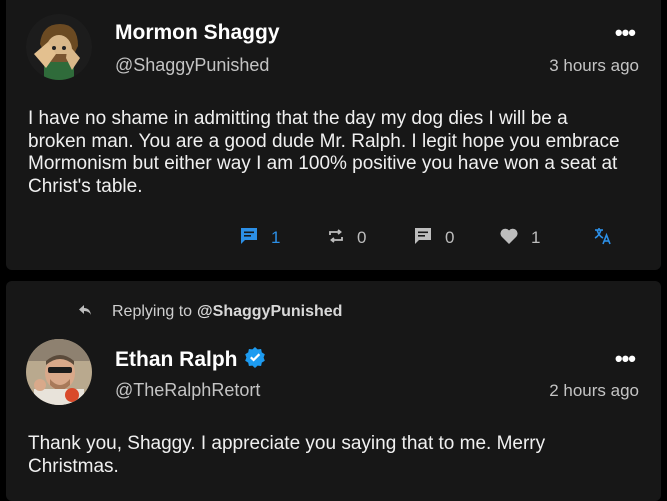 The width and height of the screenshot is (667, 501). I want to click on repost-button: 0, so click(346, 238).